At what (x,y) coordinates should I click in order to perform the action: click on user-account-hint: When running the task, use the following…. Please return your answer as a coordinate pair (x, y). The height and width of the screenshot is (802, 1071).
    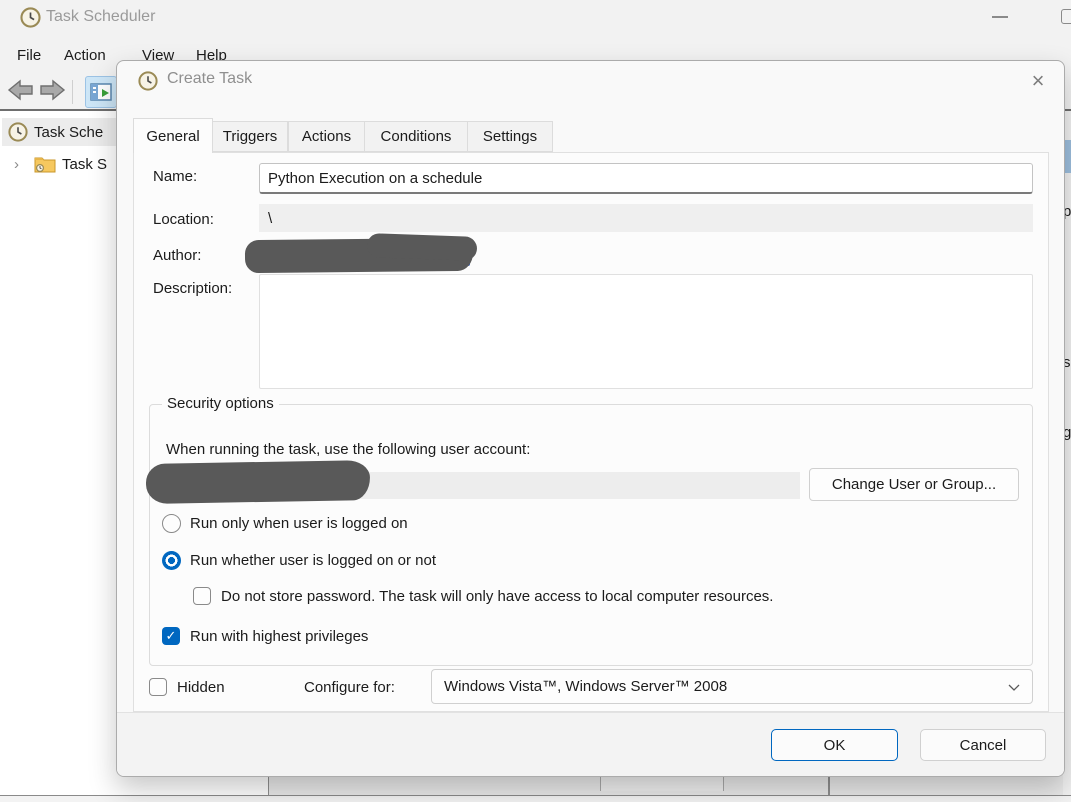
    Looking at the image, I should click on (348, 449).